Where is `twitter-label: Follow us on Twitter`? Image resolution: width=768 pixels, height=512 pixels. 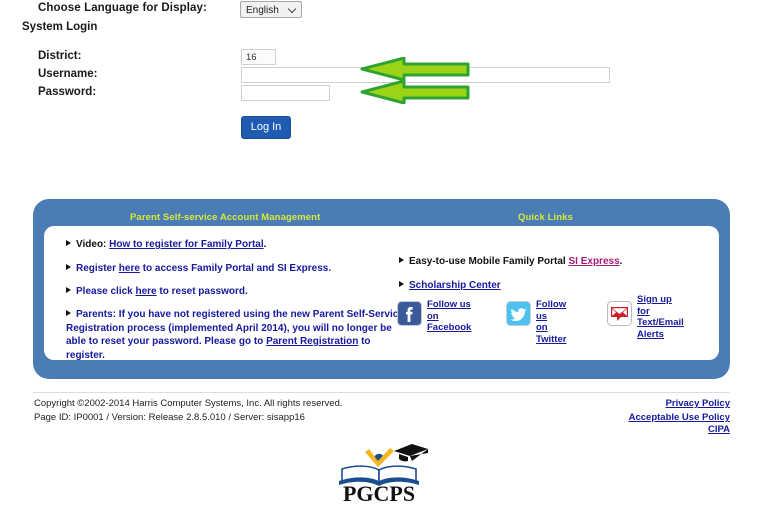 twitter-label: Follow us on Twitter is located at coordinates (551, 322).